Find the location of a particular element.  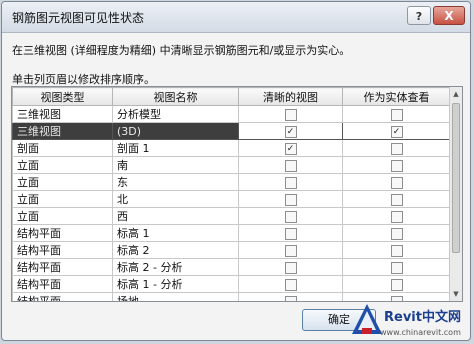

cell-view-name: 标高 2 is located at coordinates (175, 250).